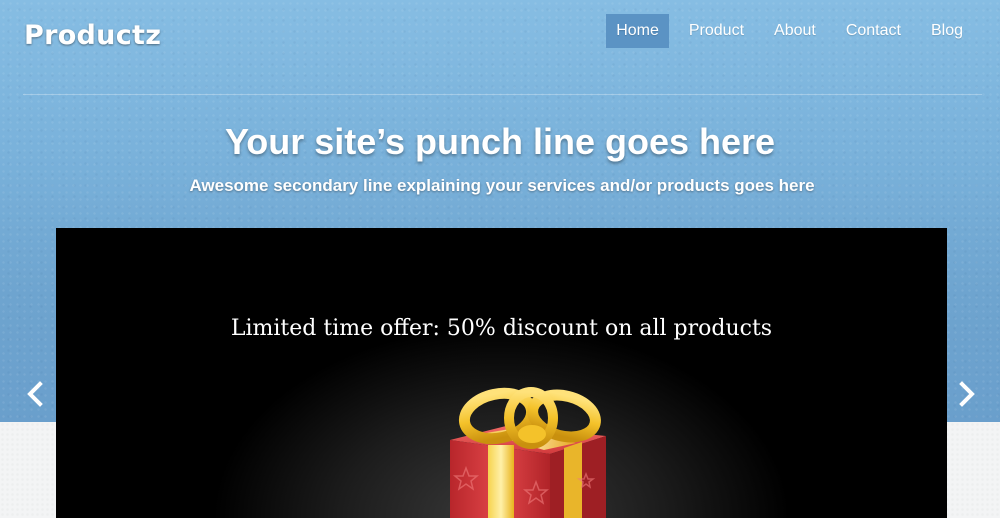  I want to click on nav-item-contact: Contact, so click(873, 31).